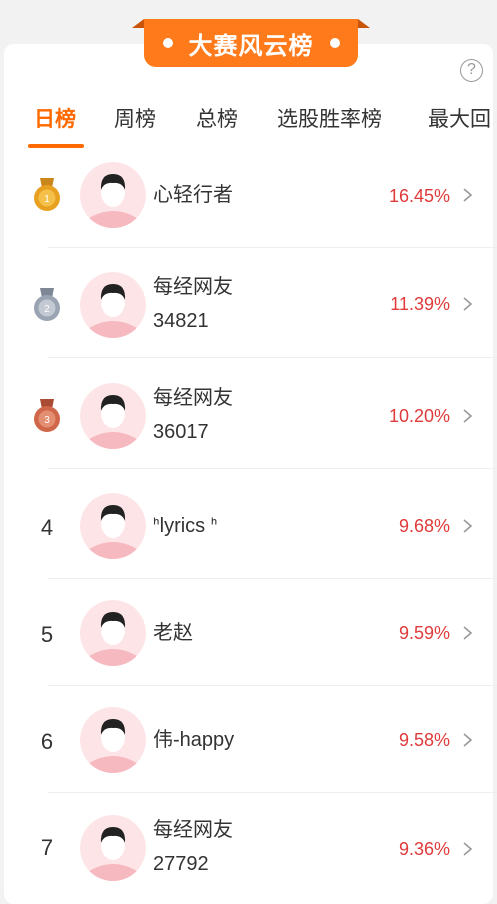  I want to click on user-name: 伟-happy, so click(194, 740).